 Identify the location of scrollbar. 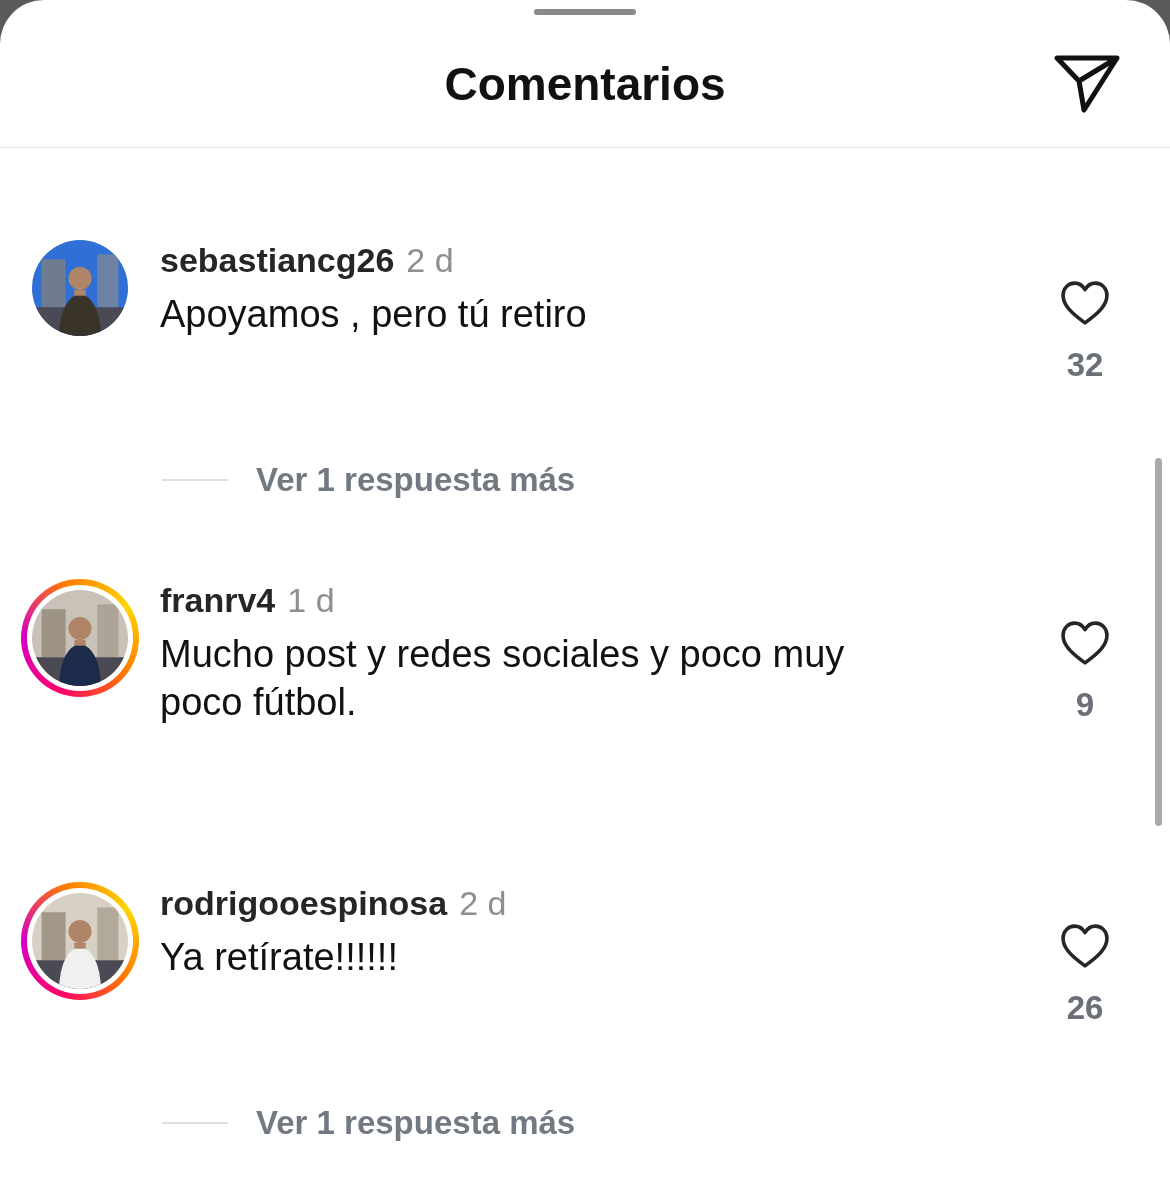
(1158, 642).